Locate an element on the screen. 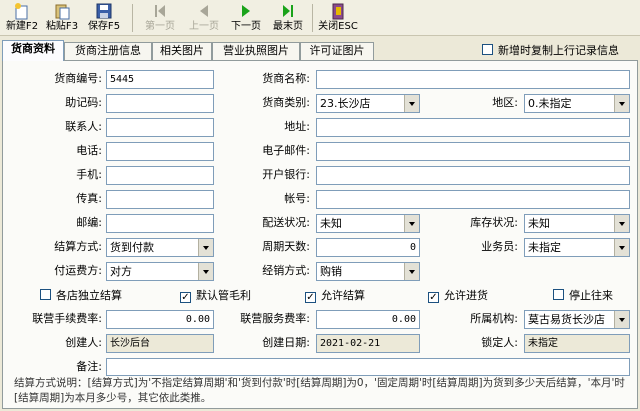  fax-label: 传真: is located at coordinates (89, 198).